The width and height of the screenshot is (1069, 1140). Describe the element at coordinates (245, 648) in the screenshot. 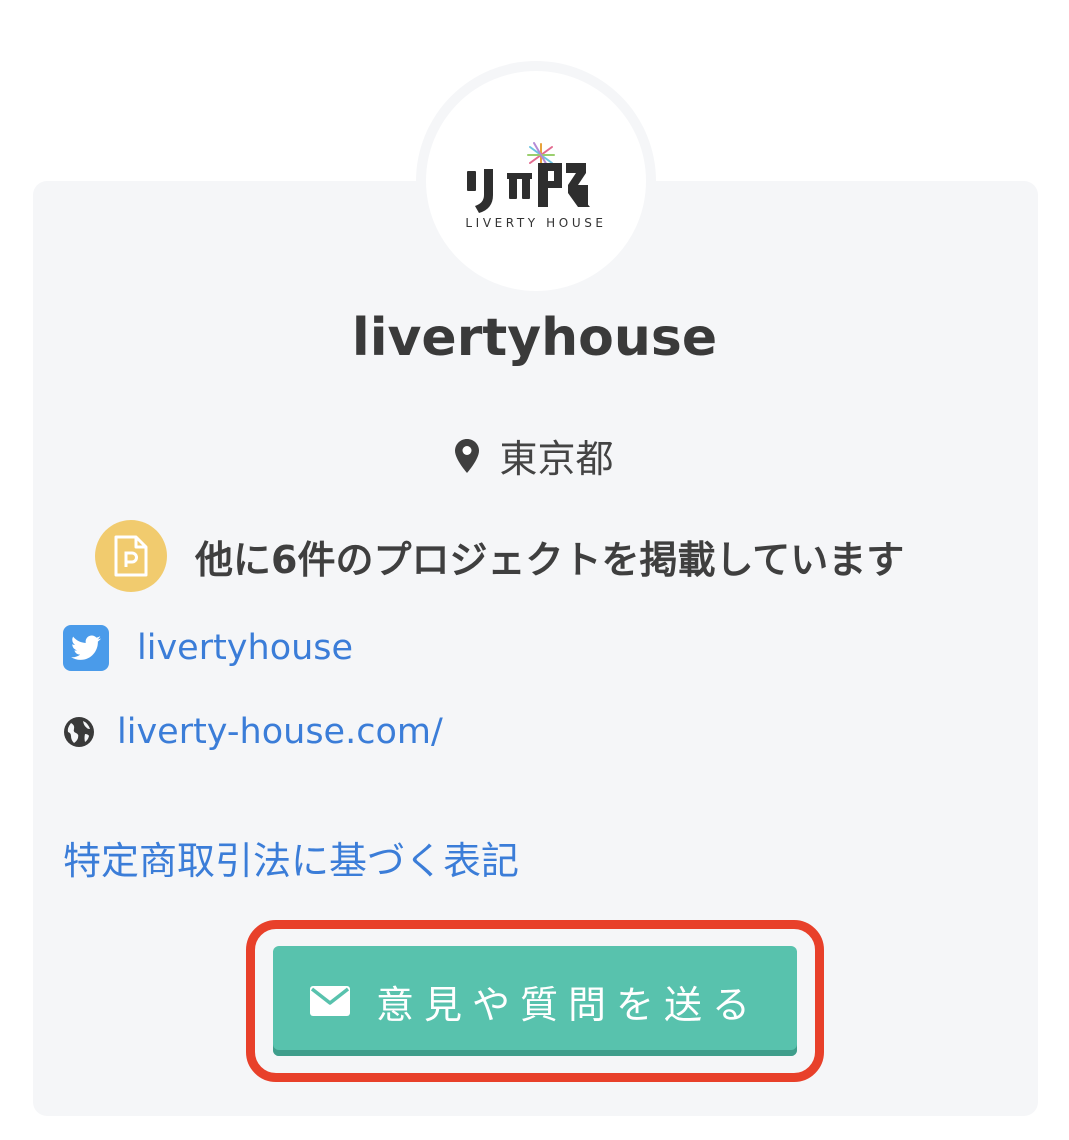

I see `twitter-handle: livertyhouse` at that location.